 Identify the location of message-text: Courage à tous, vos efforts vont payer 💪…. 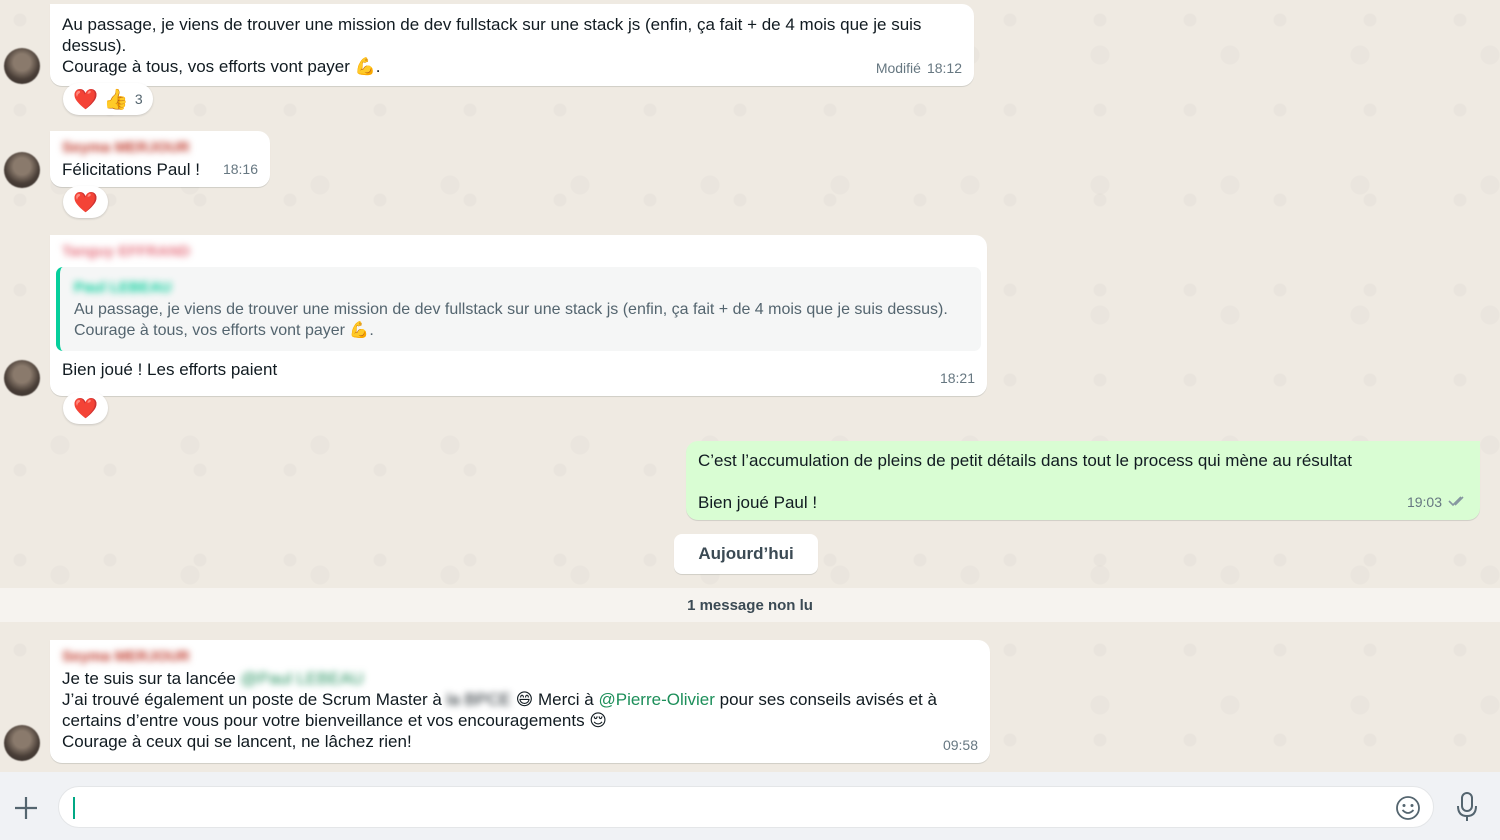
(221, 66).